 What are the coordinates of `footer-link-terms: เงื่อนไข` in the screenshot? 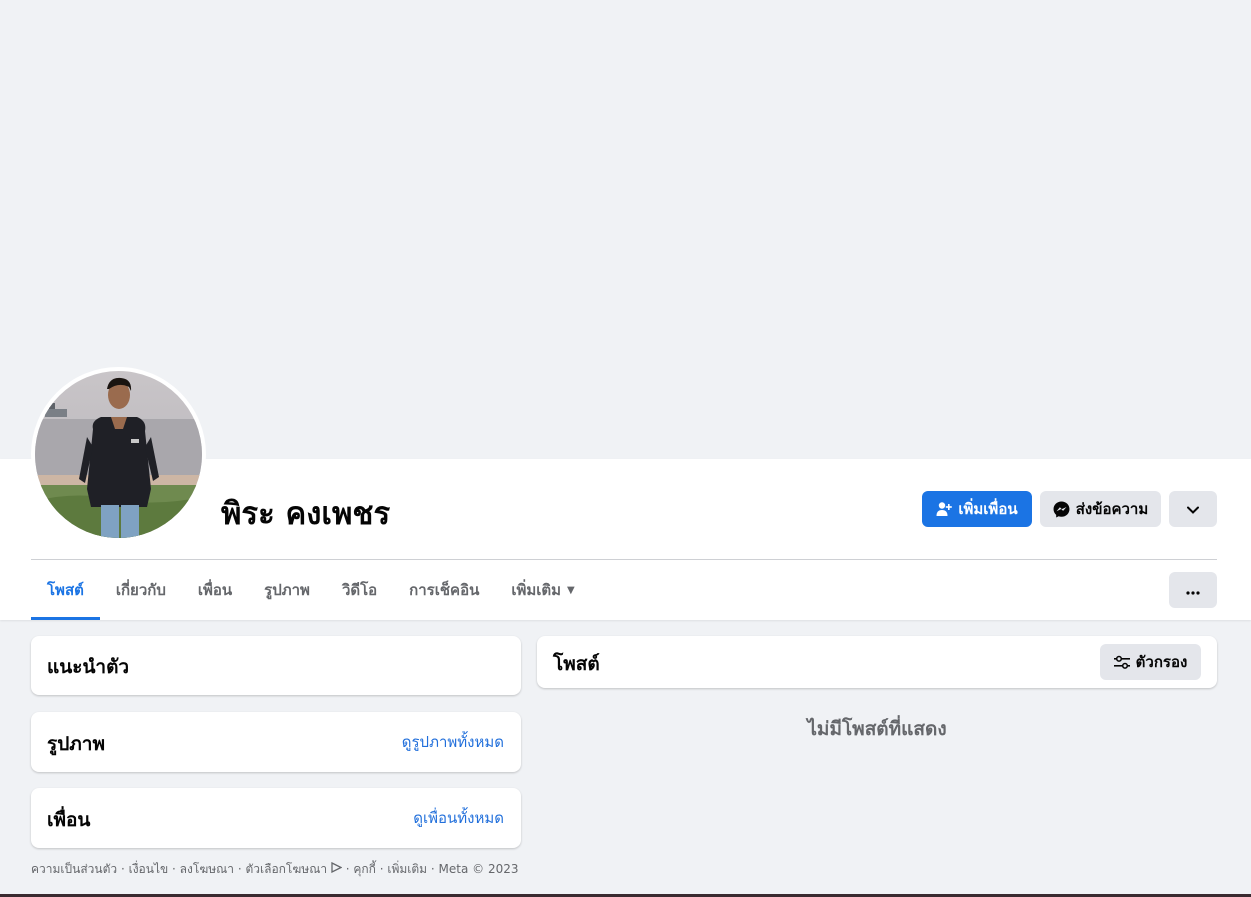 It's located at (149, 869).